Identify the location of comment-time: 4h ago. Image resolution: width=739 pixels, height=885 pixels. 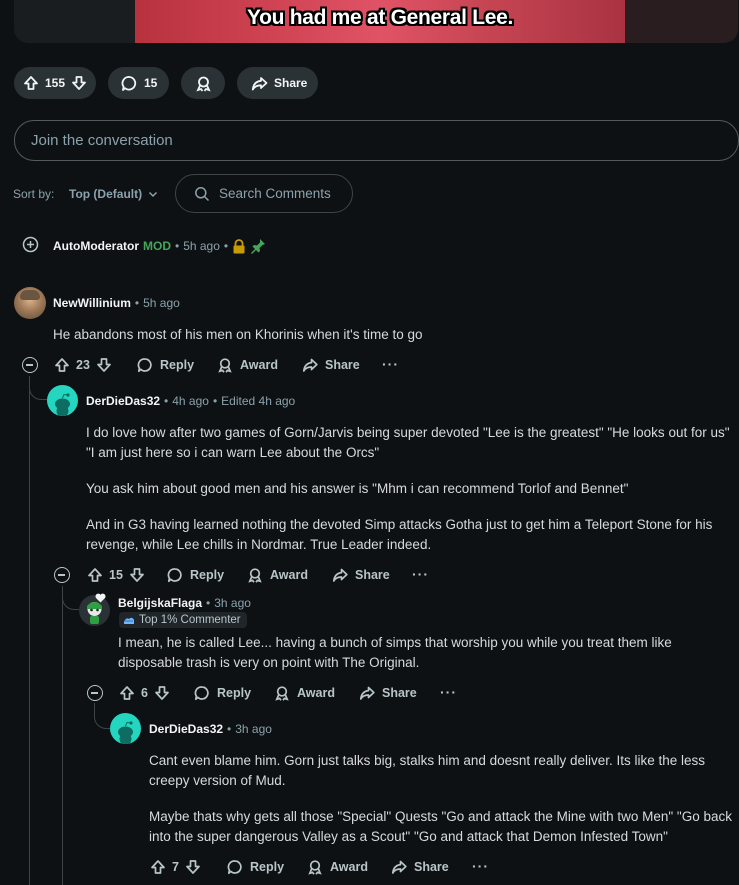
(190, 401).